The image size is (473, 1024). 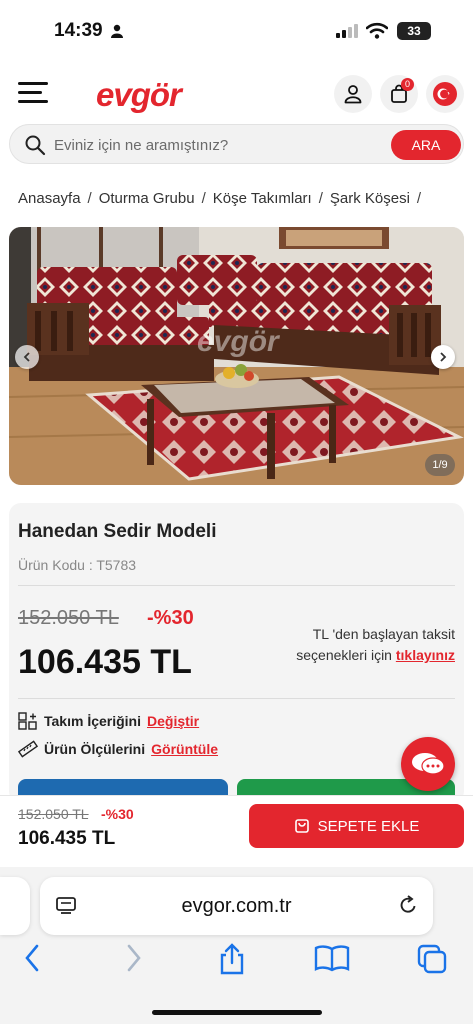 What do you see at coordinates (407, 84) in the screenshot?
I see `cart-count-badge: 0` at bounding box center [407, 84].